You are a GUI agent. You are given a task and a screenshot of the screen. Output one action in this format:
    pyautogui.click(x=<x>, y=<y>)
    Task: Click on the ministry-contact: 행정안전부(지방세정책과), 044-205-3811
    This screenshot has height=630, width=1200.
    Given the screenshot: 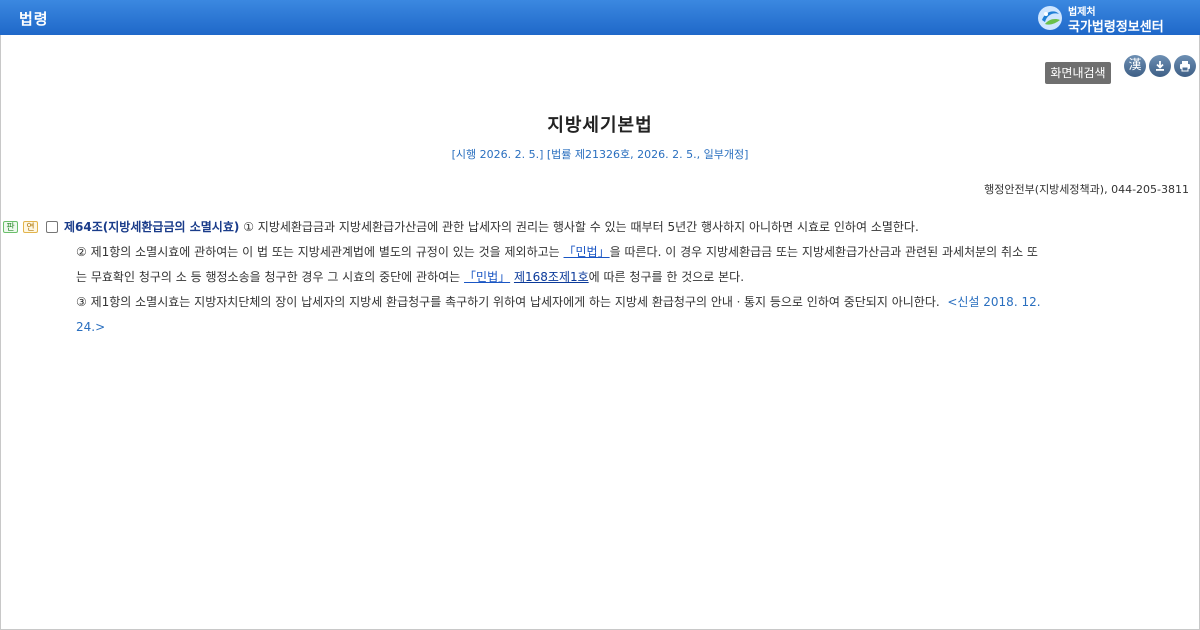 What is the action you would take?
    pyautogui.click(x=1086, y=189)
    